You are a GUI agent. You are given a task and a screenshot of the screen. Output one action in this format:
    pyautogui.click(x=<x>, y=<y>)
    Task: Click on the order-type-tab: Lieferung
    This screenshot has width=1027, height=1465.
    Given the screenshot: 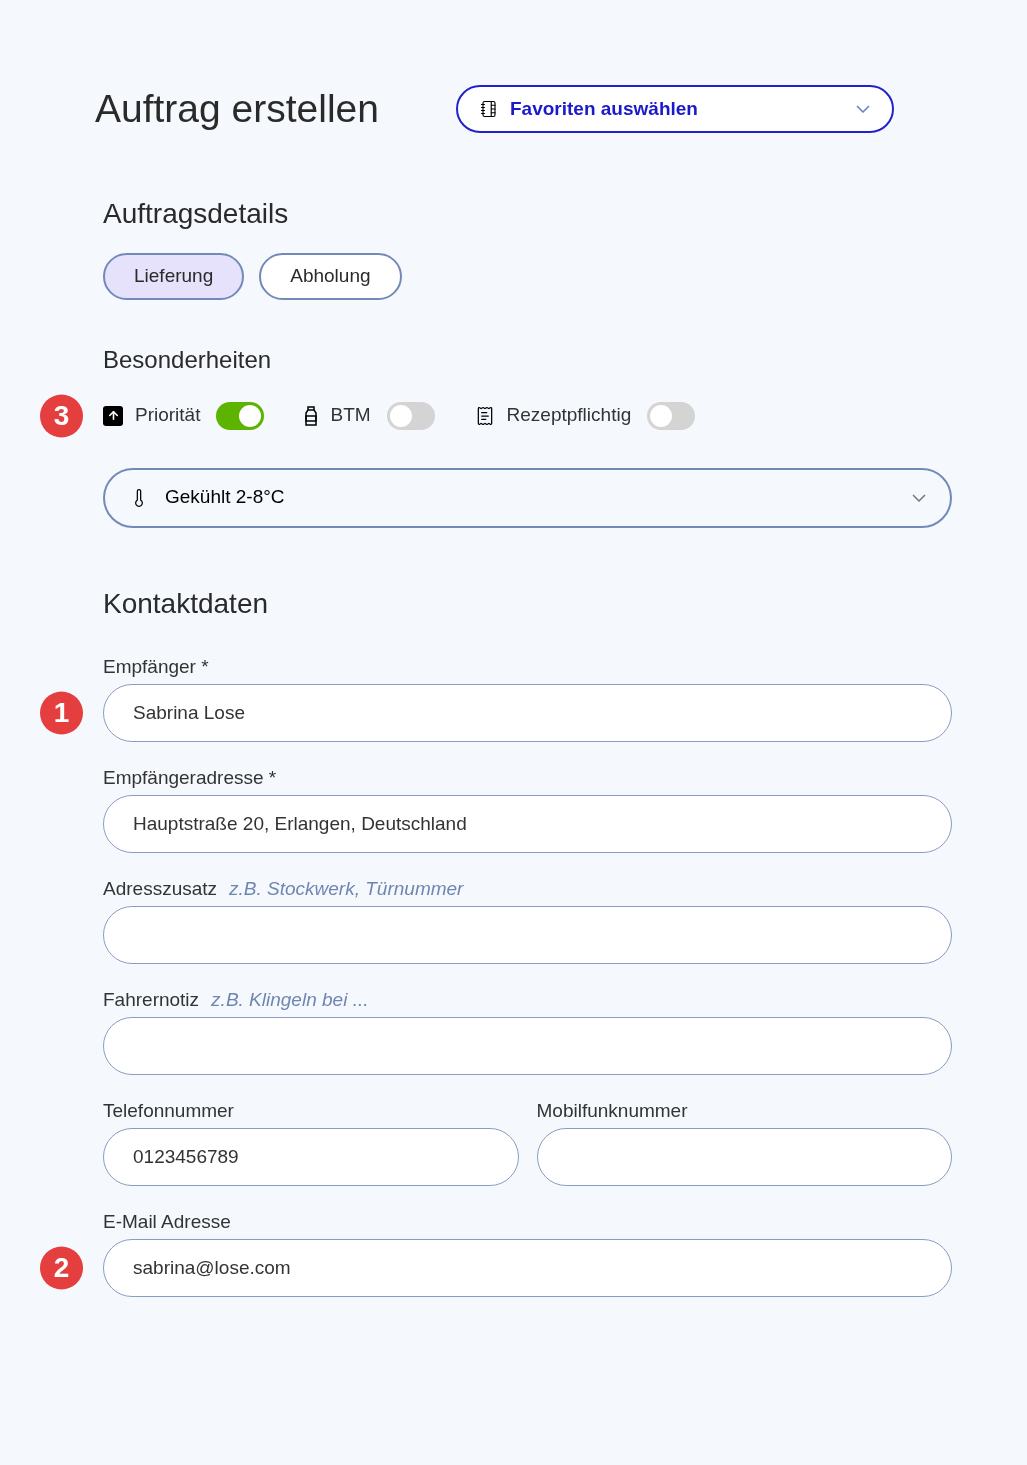 What is the action you would take?
    pyautogui.click(x=174, y=276)
    